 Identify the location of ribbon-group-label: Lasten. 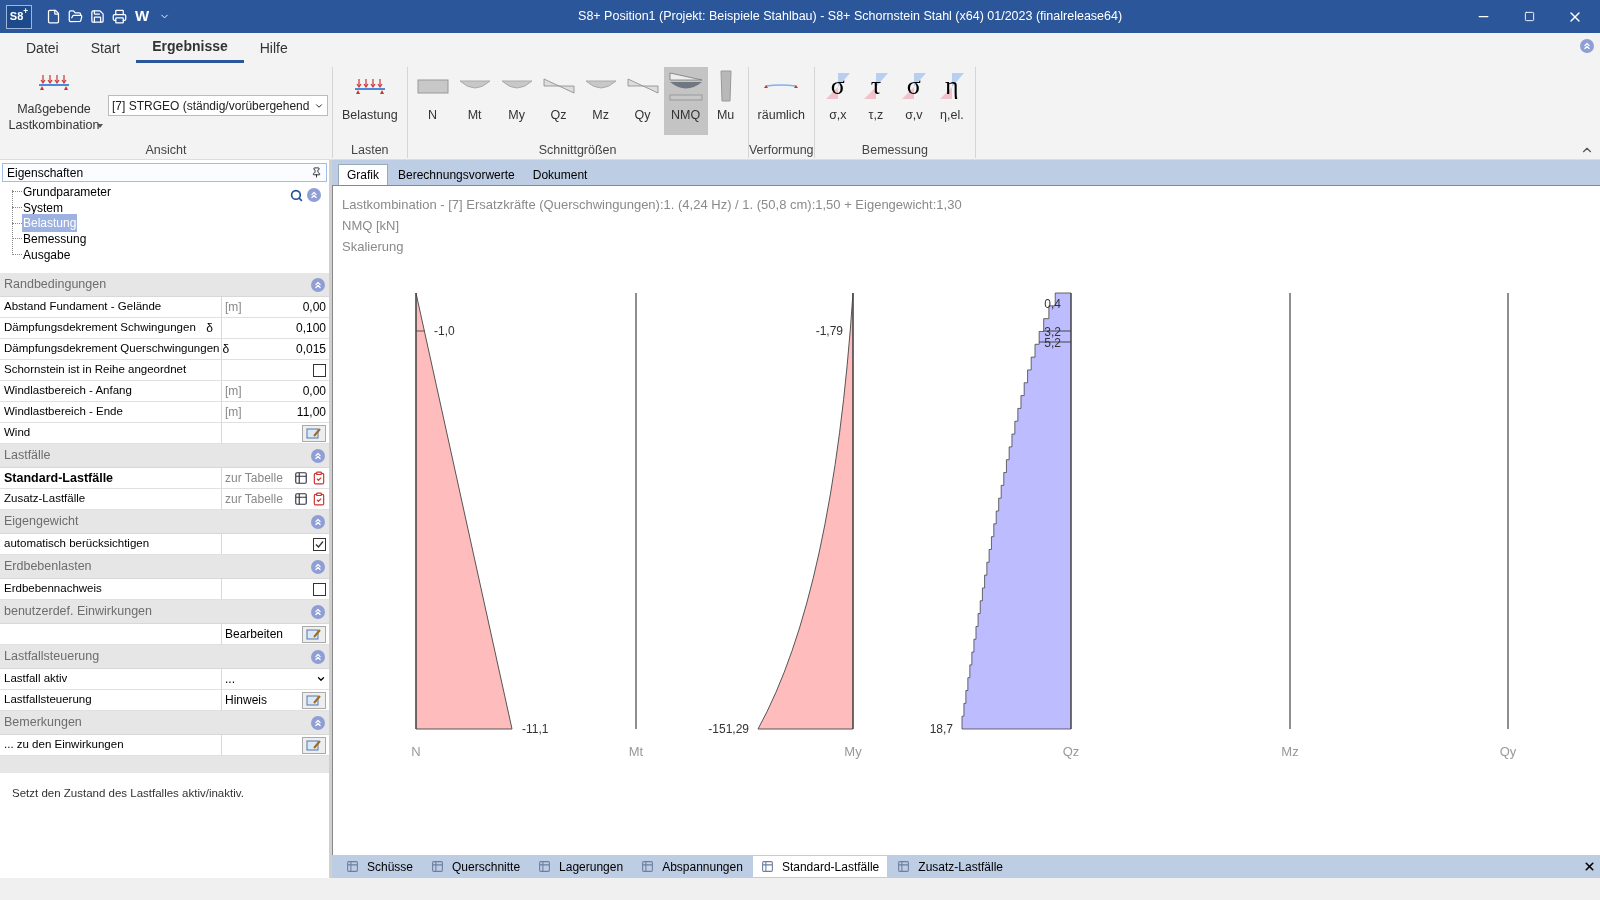
(370, 150).